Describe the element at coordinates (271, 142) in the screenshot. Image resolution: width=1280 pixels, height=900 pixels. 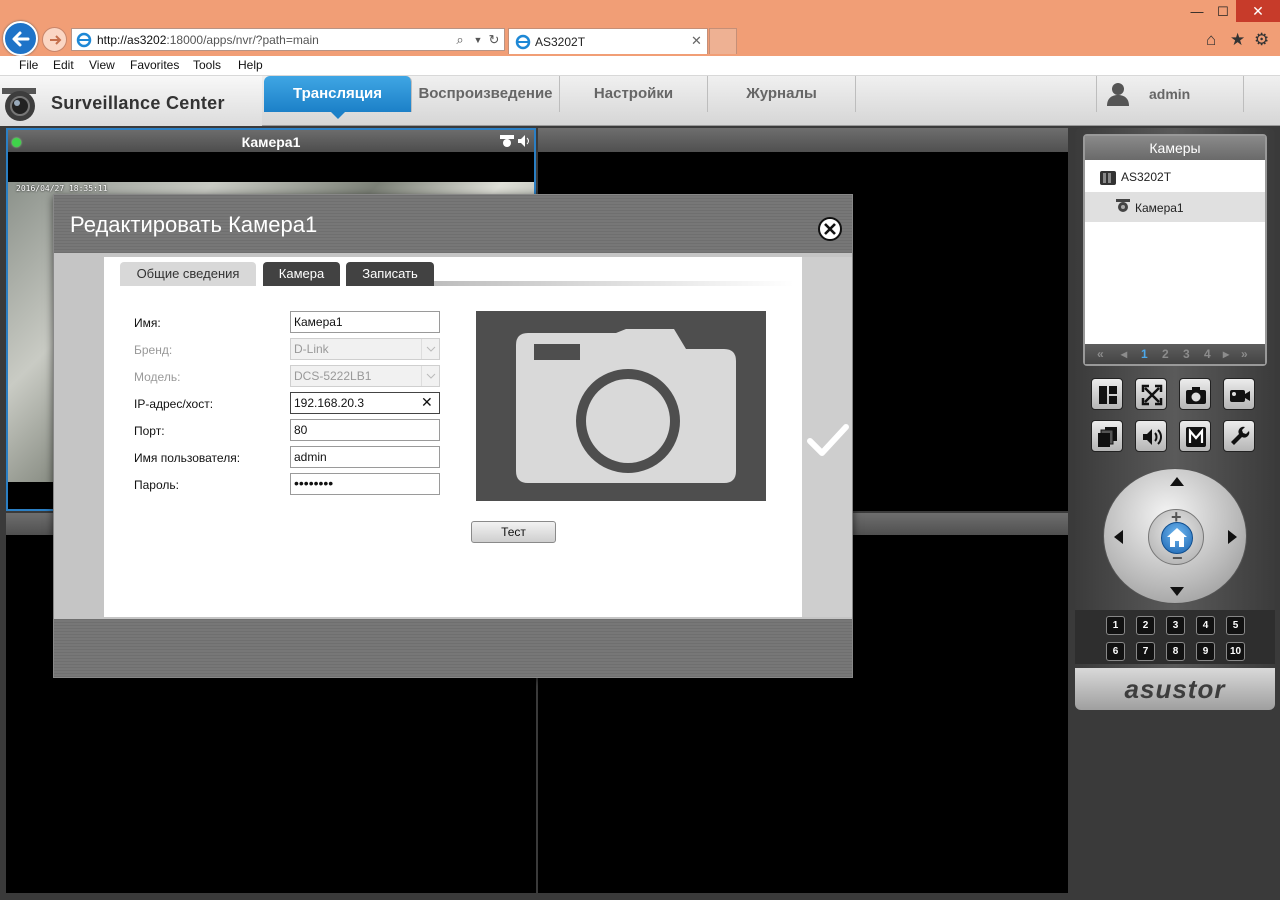
I see `camera-cell-title: Камера1` at that location.